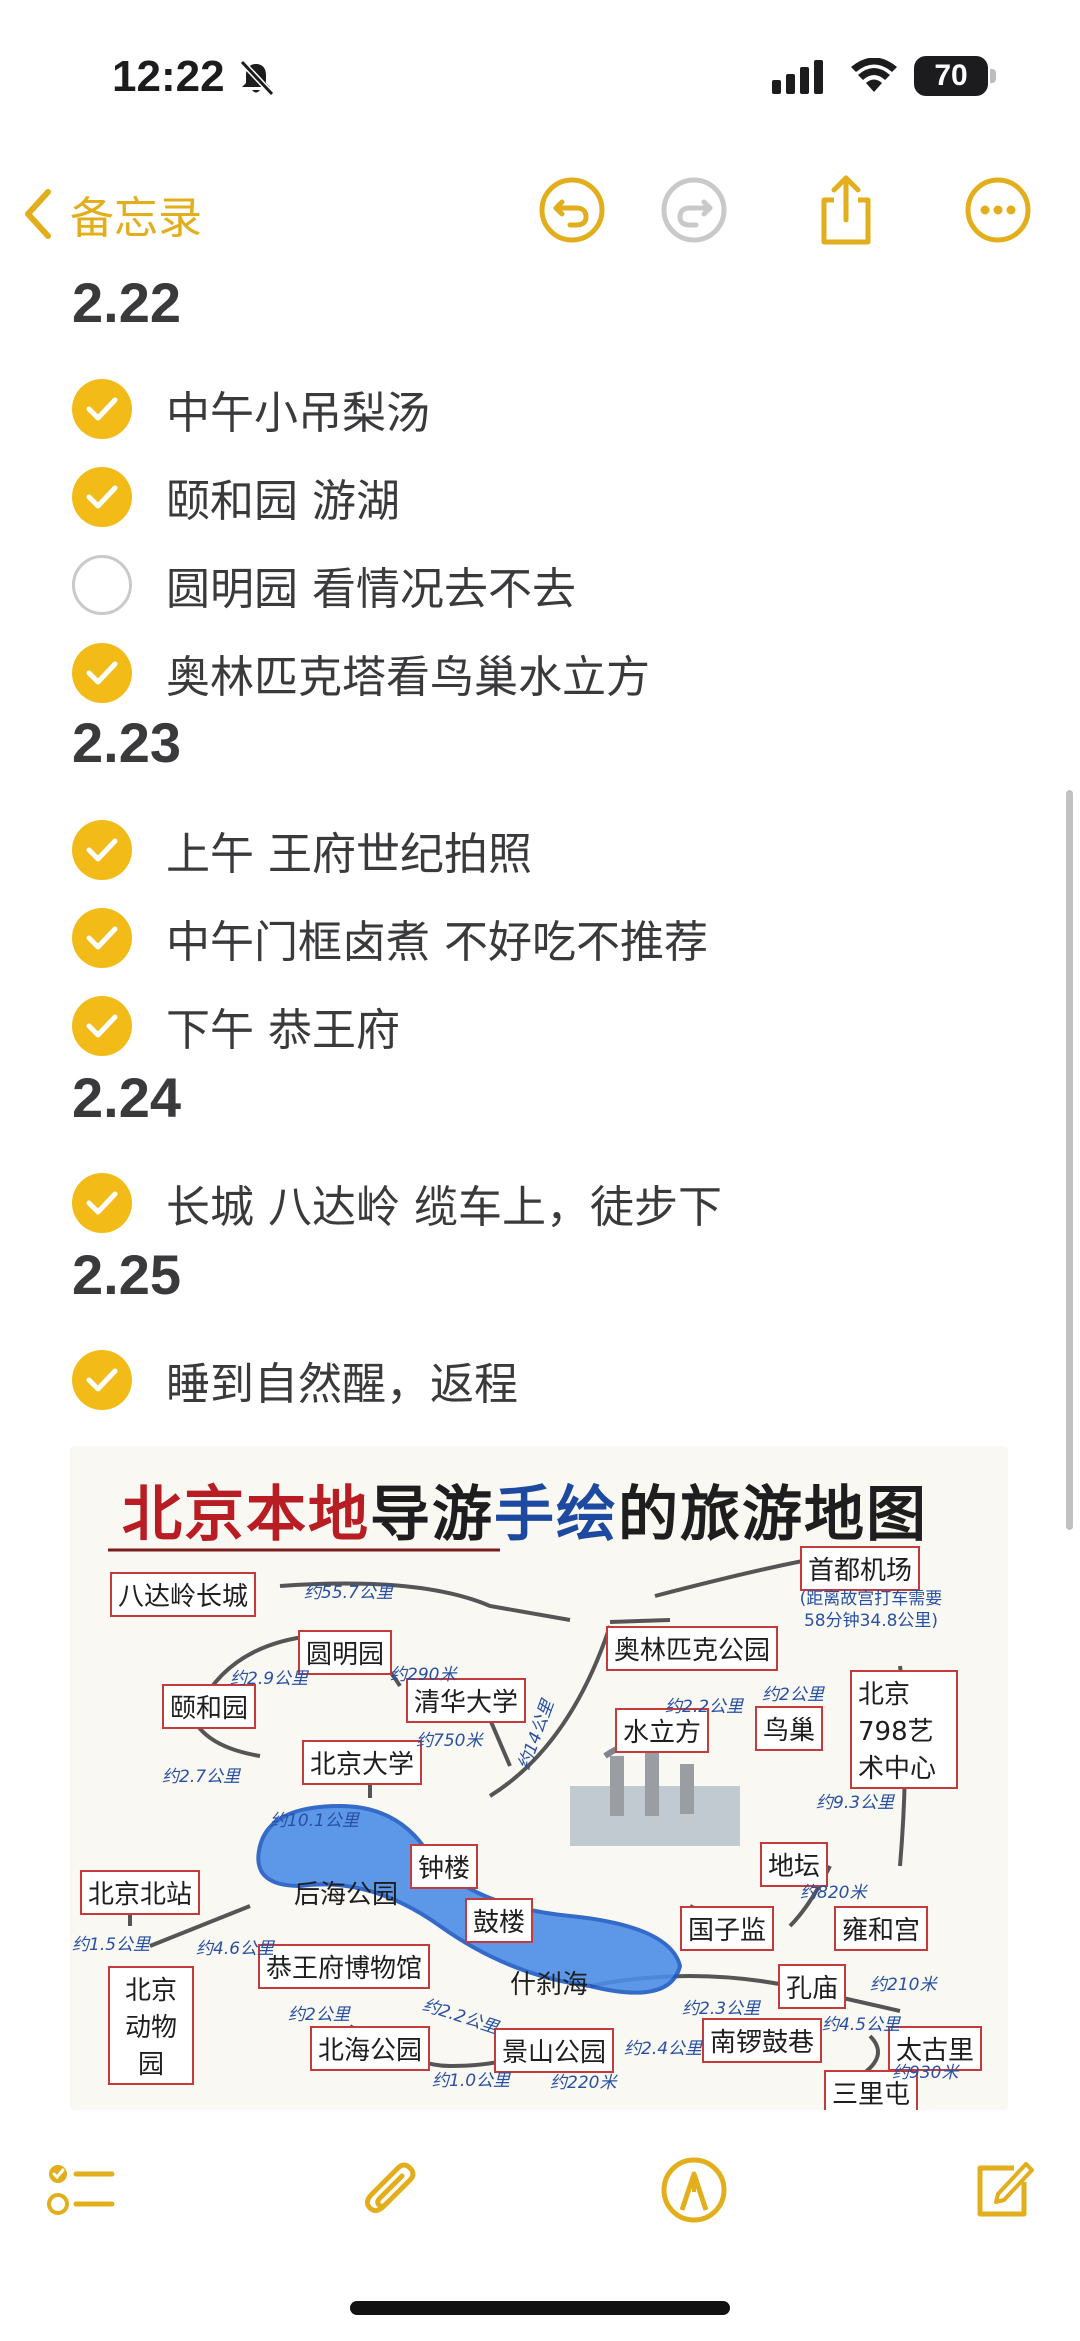 The height and width of the screenshot is (2341, 1080). I want to click on distance-label: 约55.7公里, so click(348, 1593).